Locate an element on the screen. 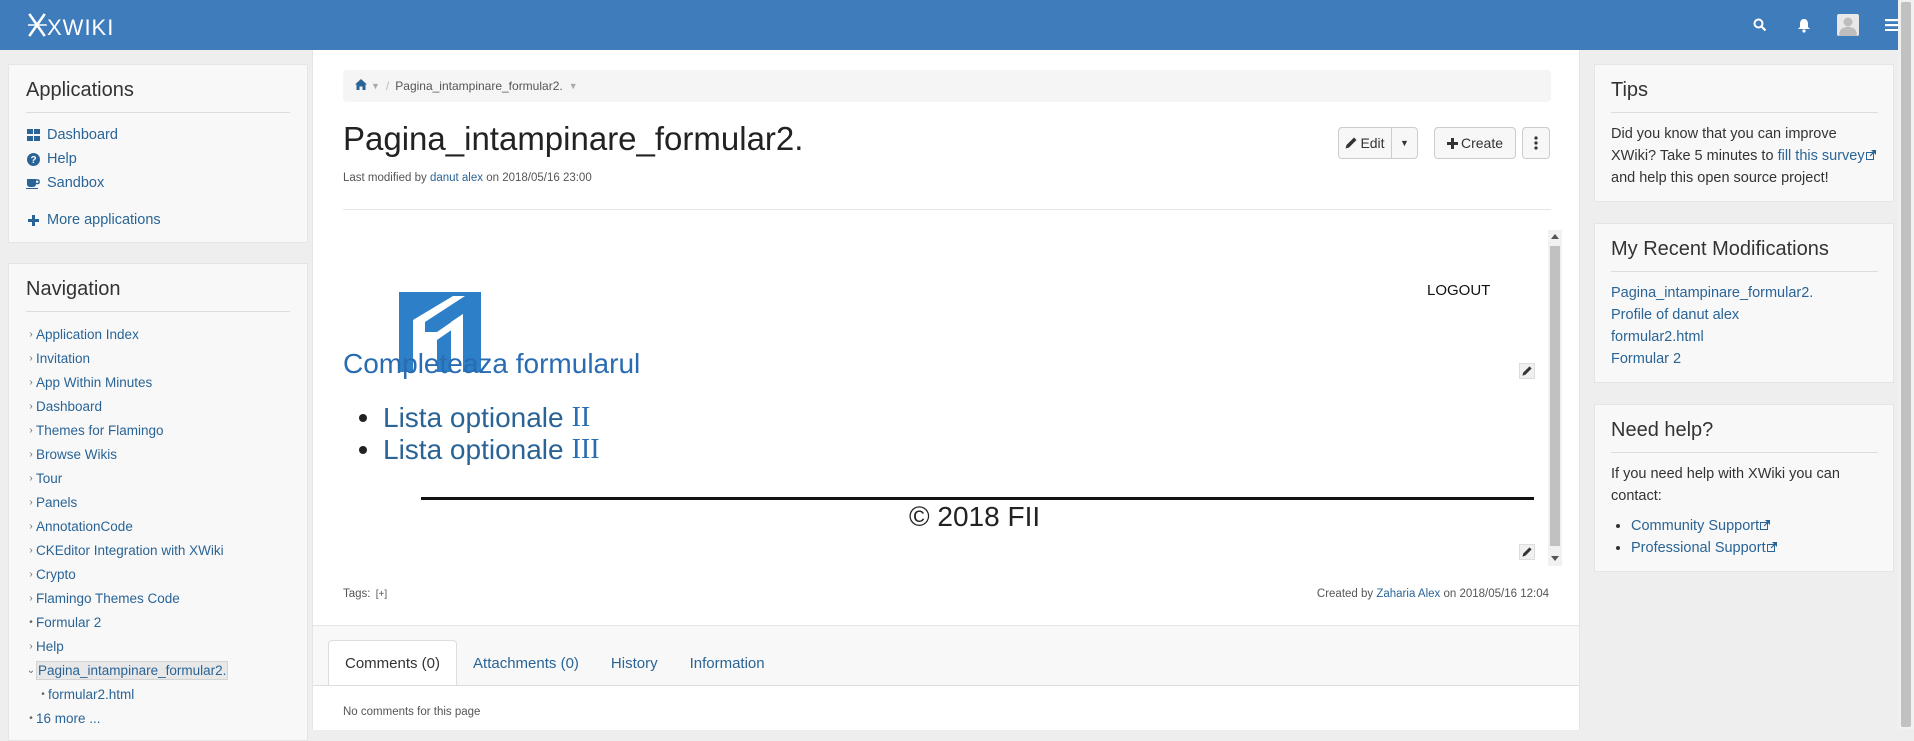 The width and height of the screenshot is (1914, 741). nav-link: Browse Wikis is located at coordinates (76, 454).